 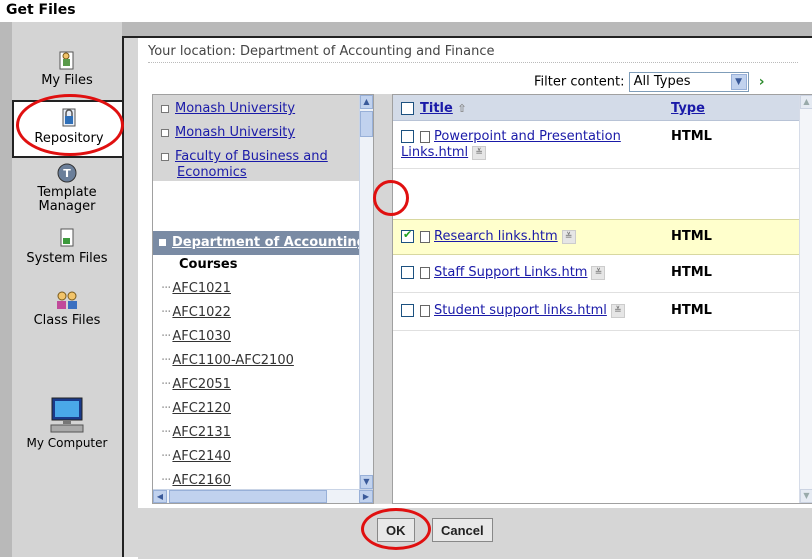 What do you see at coordinates (70, 125) in the screenshot?
I see `annotation-circle-repository` at bounding box center [70, 125].